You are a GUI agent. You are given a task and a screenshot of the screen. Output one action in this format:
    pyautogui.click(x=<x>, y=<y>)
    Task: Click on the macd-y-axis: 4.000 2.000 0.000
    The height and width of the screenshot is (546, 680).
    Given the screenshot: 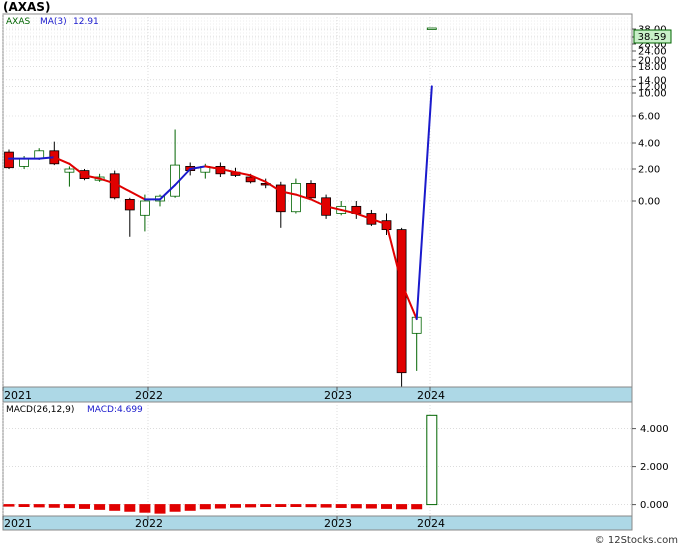 What is the action you would take?
    pyautogui.click(x=650, y=467)
    